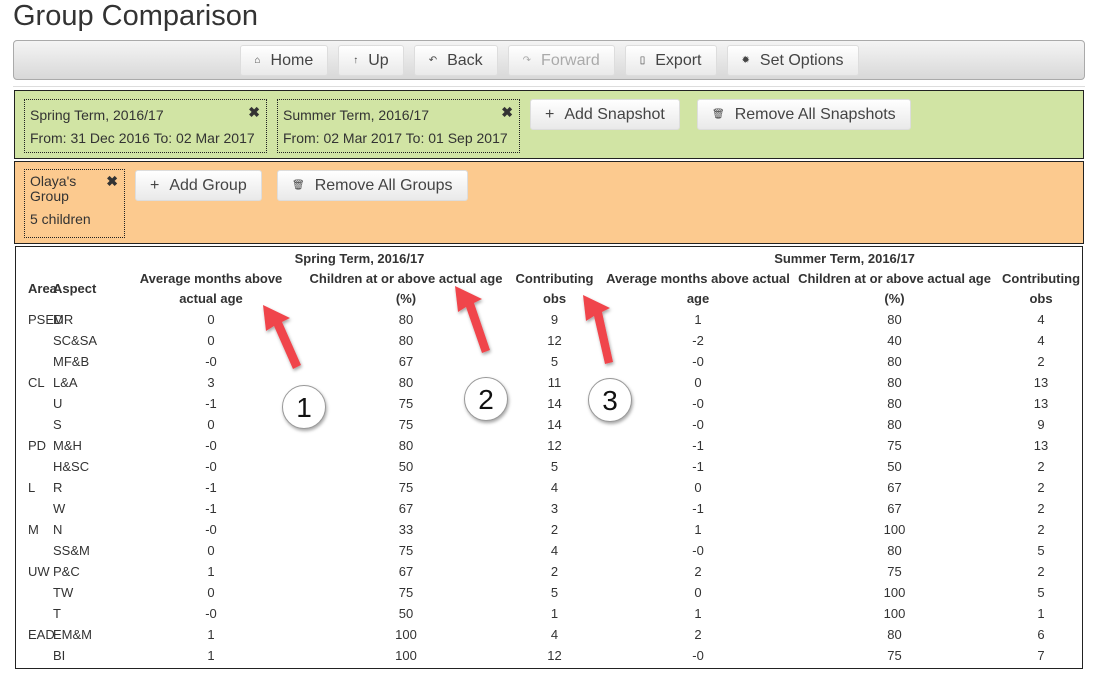  Describe the element at coordinates (549, 466) in the screenshot. I see `table-row: H&SC -0 50 5 -1 50 2` at that location.